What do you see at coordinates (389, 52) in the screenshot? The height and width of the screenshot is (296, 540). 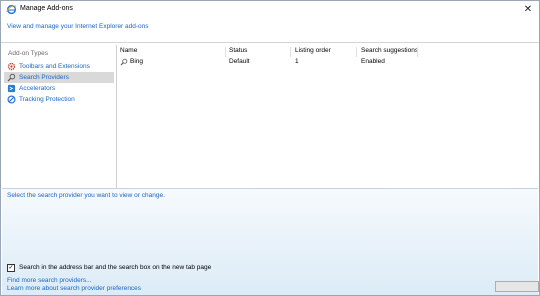 I see `column-header-search-suggestions: Search suggestions` at bounding box center [389, 52].